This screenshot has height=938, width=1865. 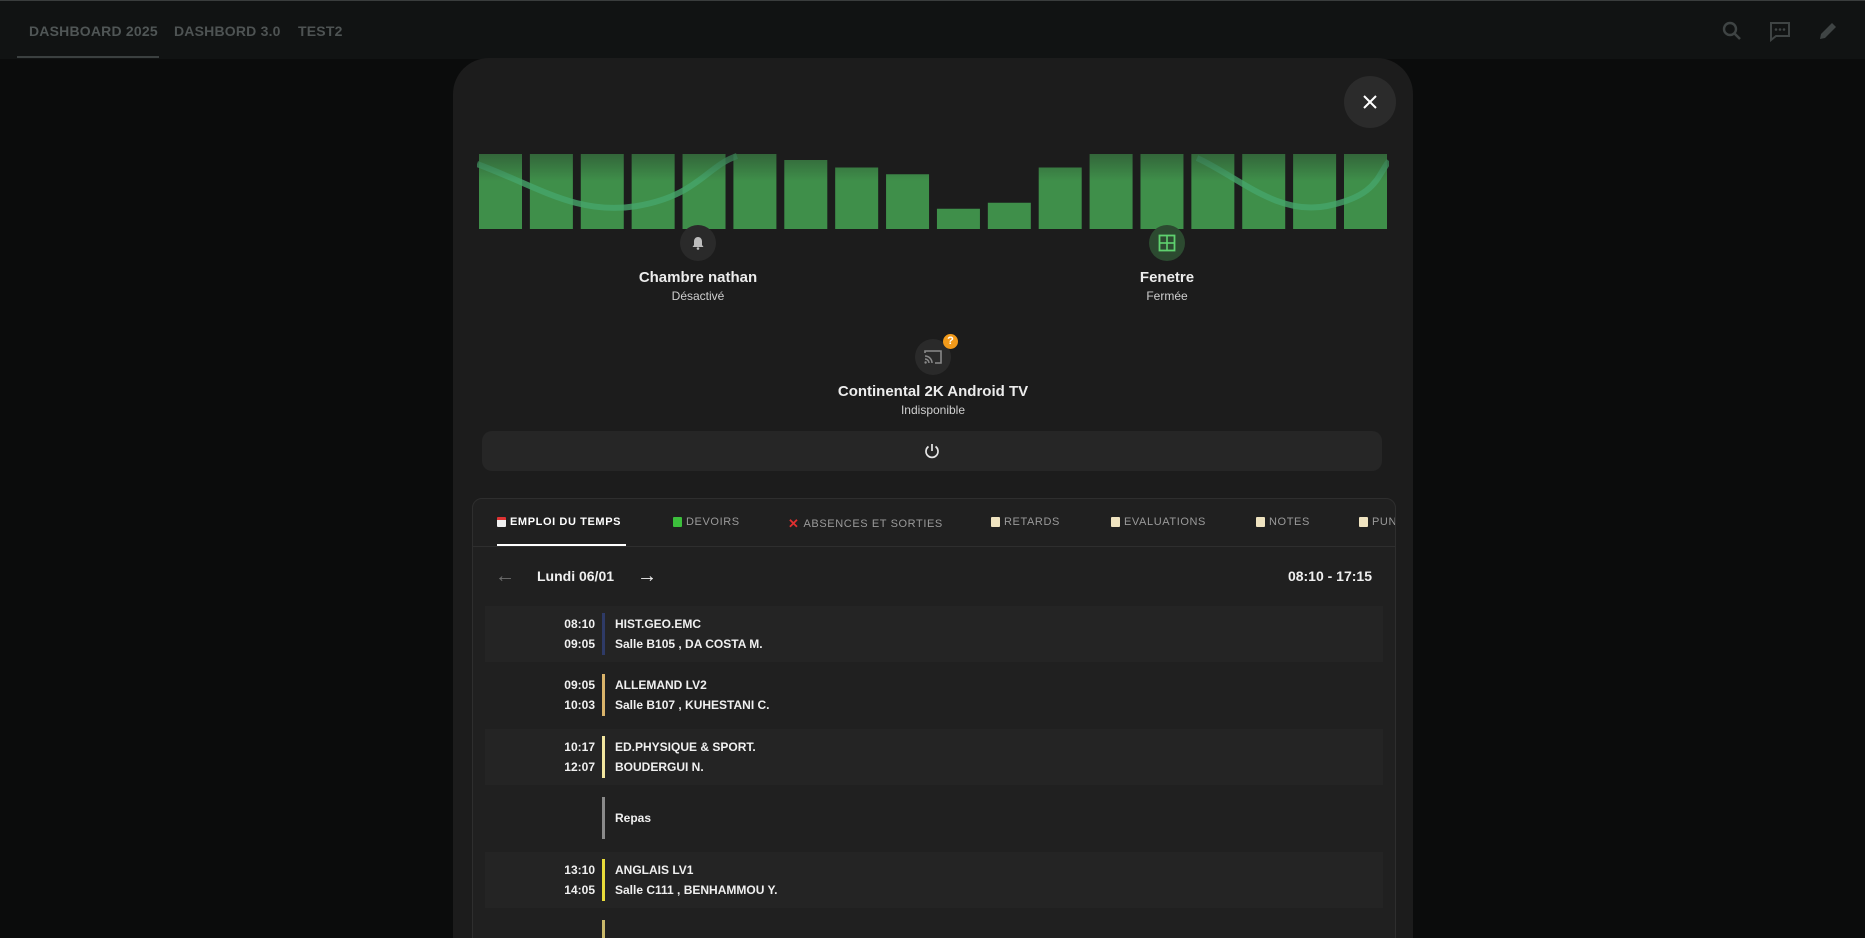 I want to click on entity-android-tv: ? Continental 2K Android TV Indisponible, so click(x=933, y=376).